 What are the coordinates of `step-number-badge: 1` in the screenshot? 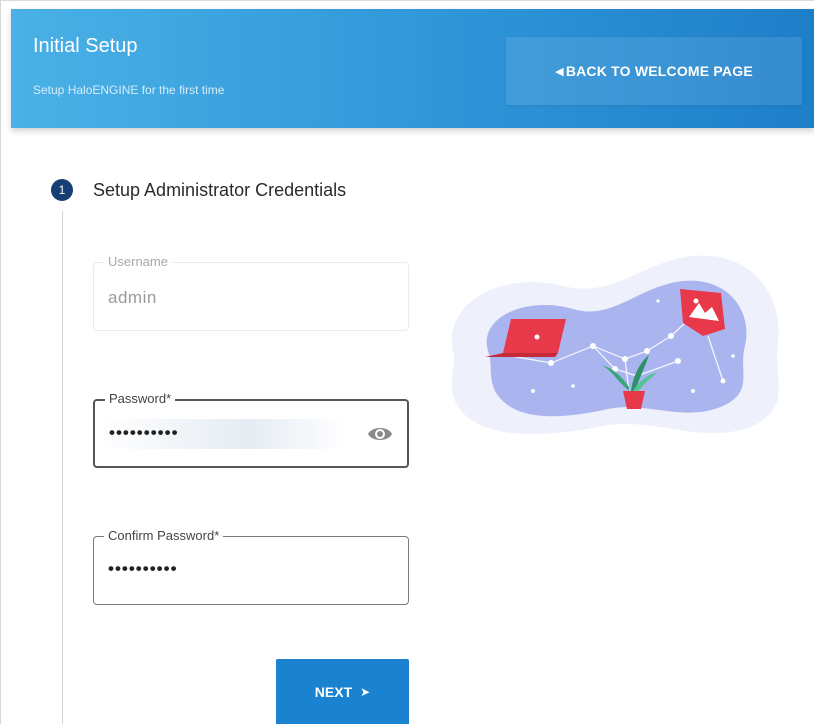 It's located at (62, 190).